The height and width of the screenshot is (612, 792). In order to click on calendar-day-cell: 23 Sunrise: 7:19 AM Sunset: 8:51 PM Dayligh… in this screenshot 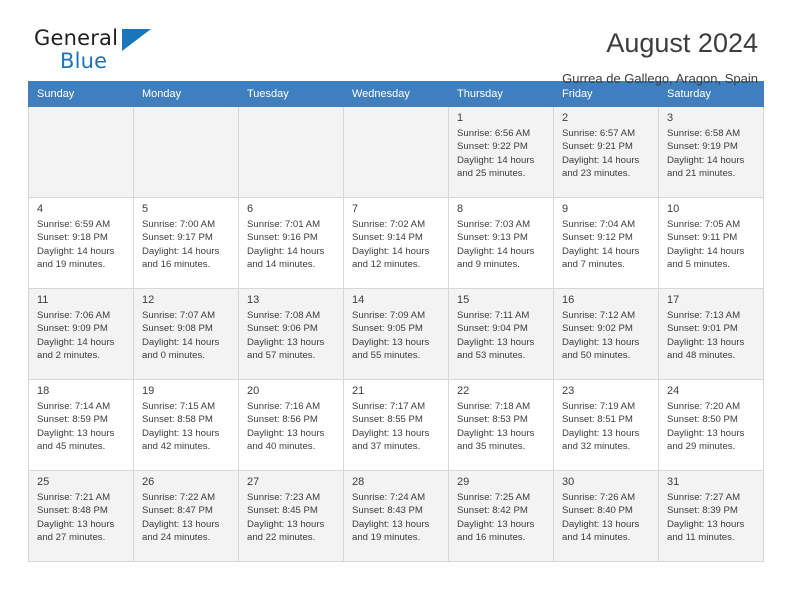, I will do `click(606, 425)`.